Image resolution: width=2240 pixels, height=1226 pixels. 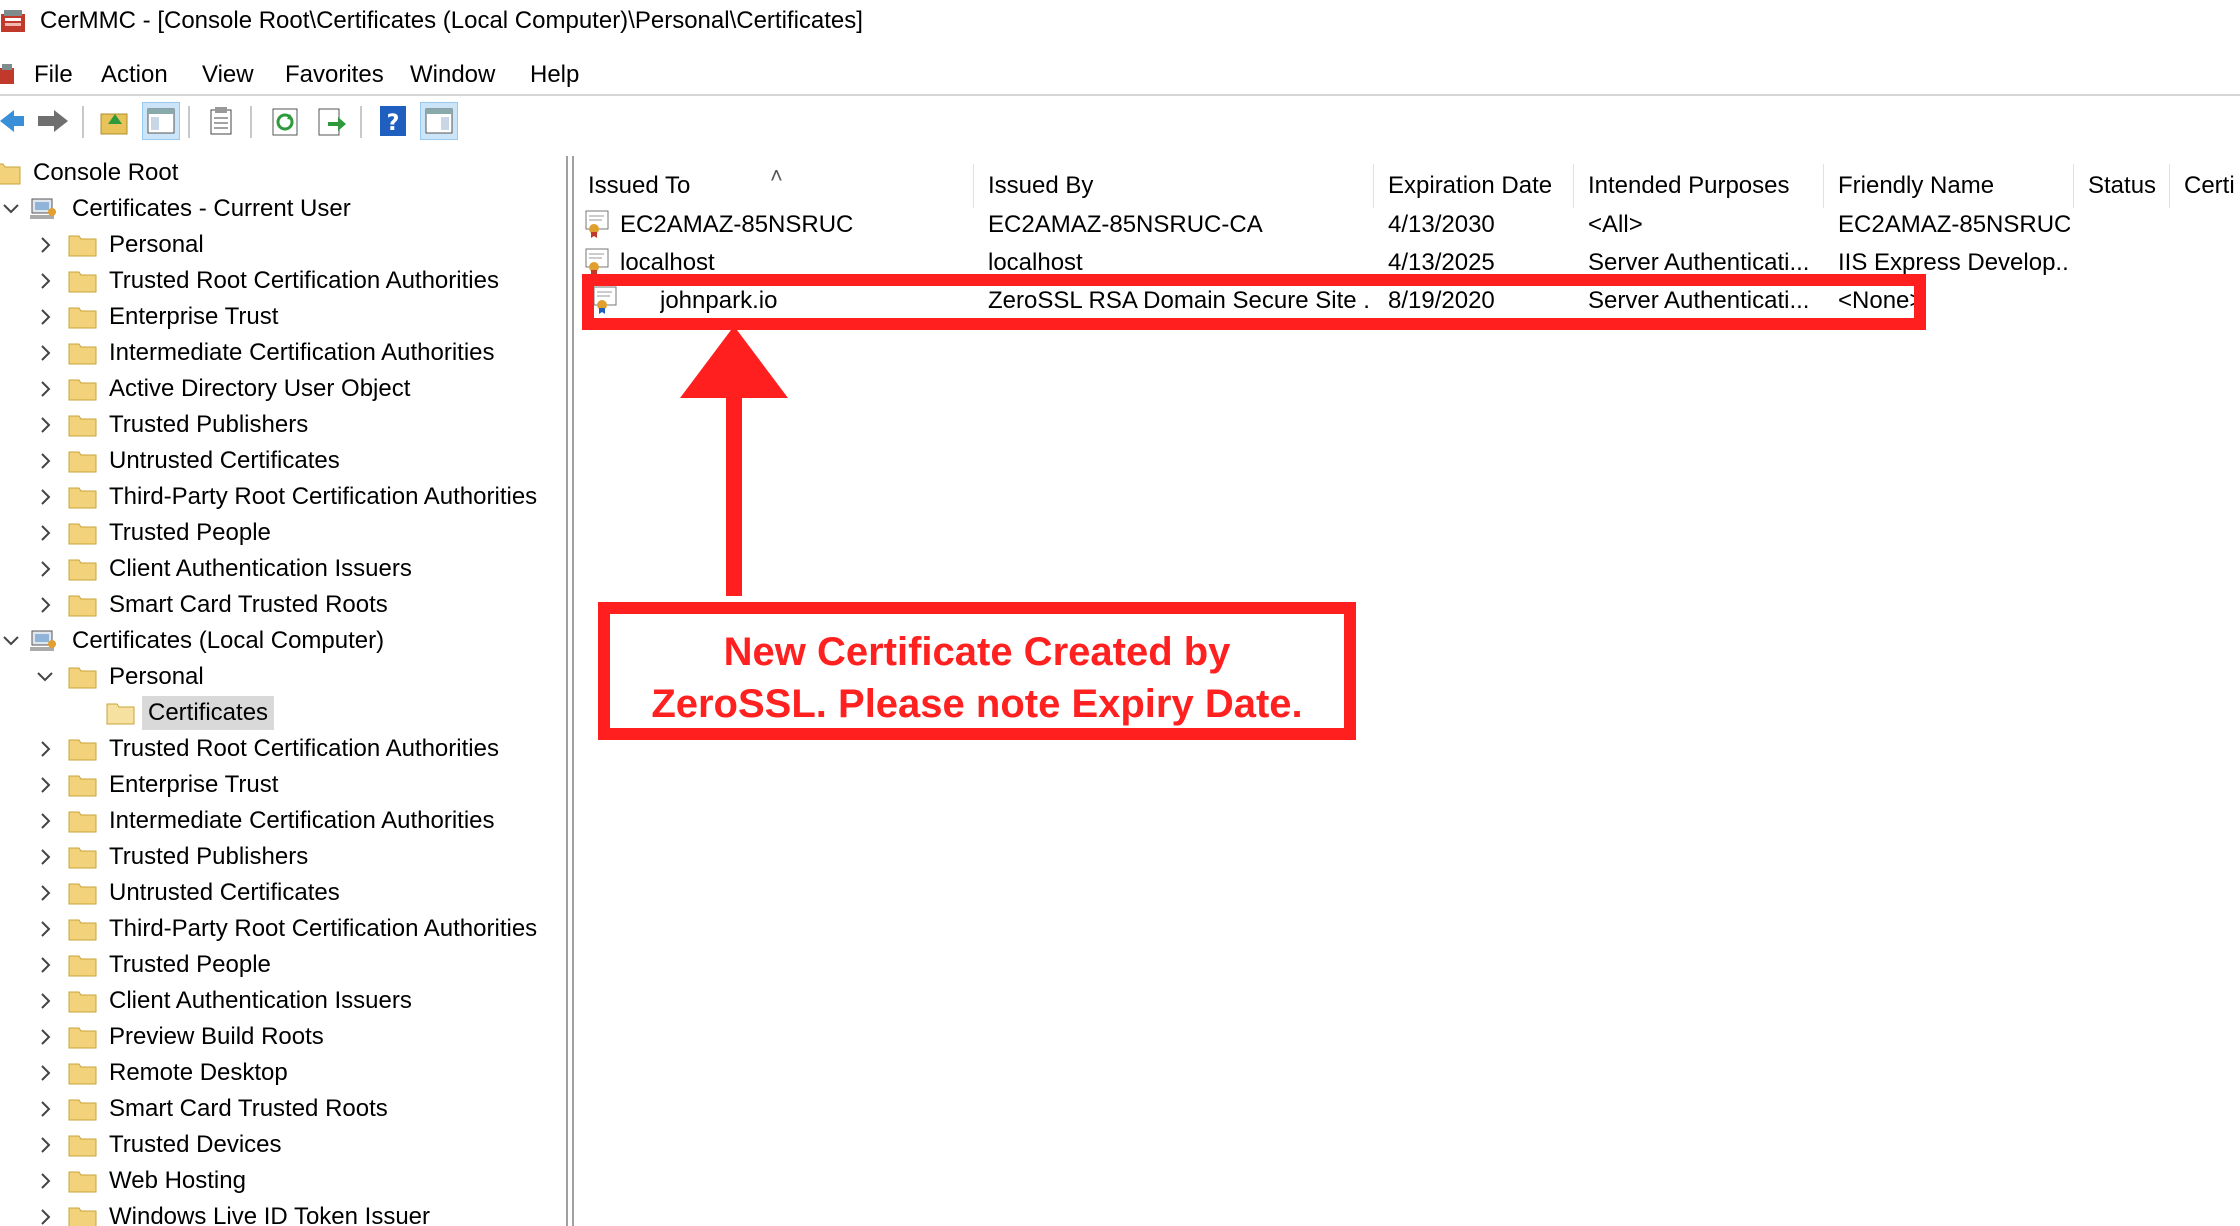 I want to click on tree-item-certificates-local-computer: Certificates (Local Computer), so click(x=280, y=641).